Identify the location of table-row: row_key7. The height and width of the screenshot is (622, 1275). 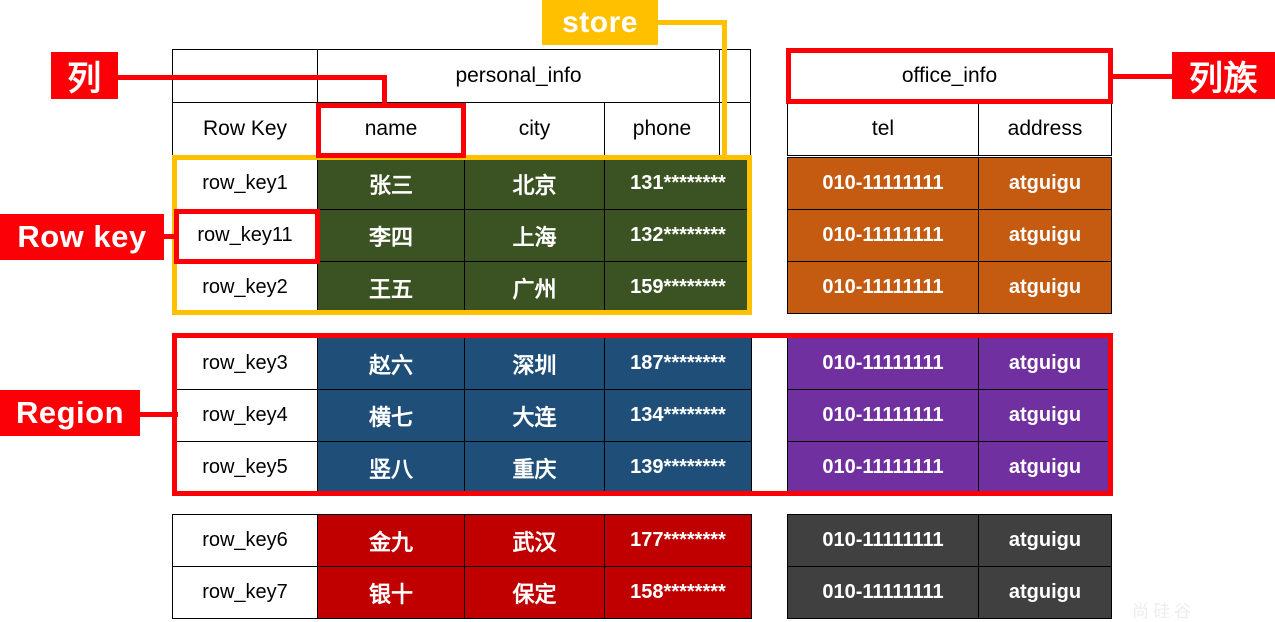
(245, 592).